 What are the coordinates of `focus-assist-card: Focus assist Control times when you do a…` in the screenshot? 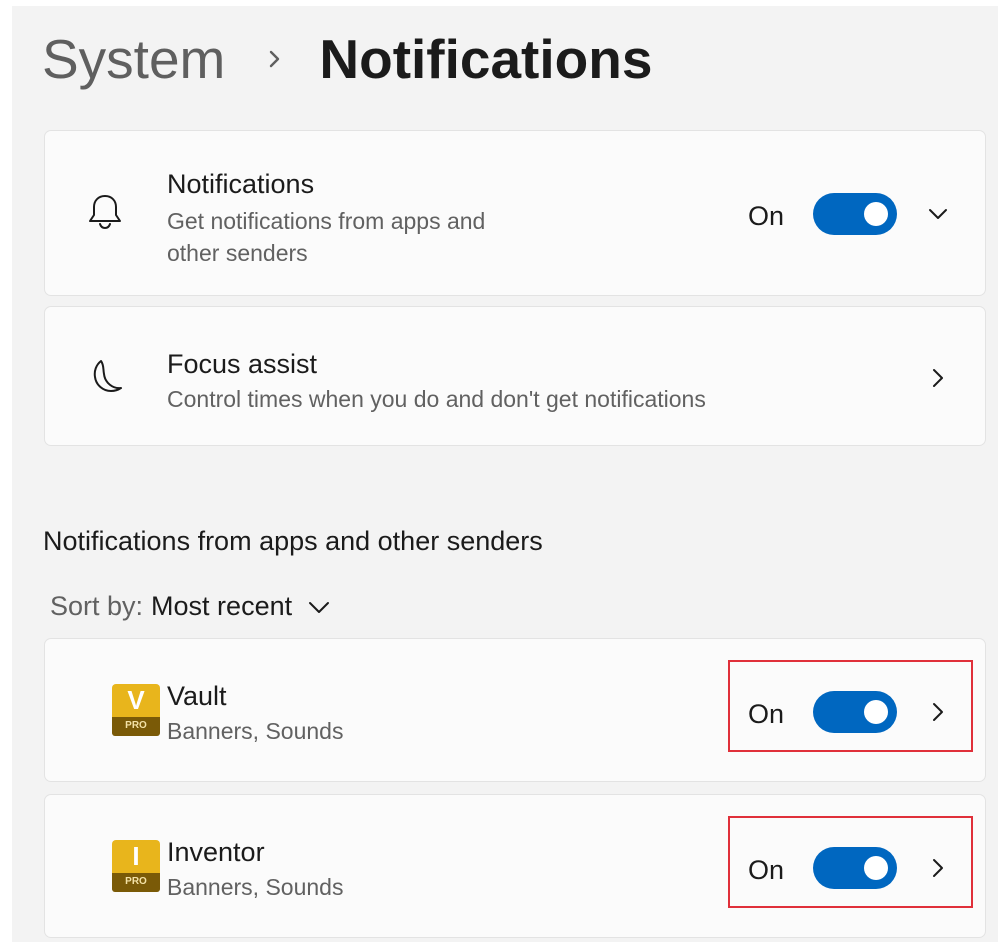 It's located at (515, 376).